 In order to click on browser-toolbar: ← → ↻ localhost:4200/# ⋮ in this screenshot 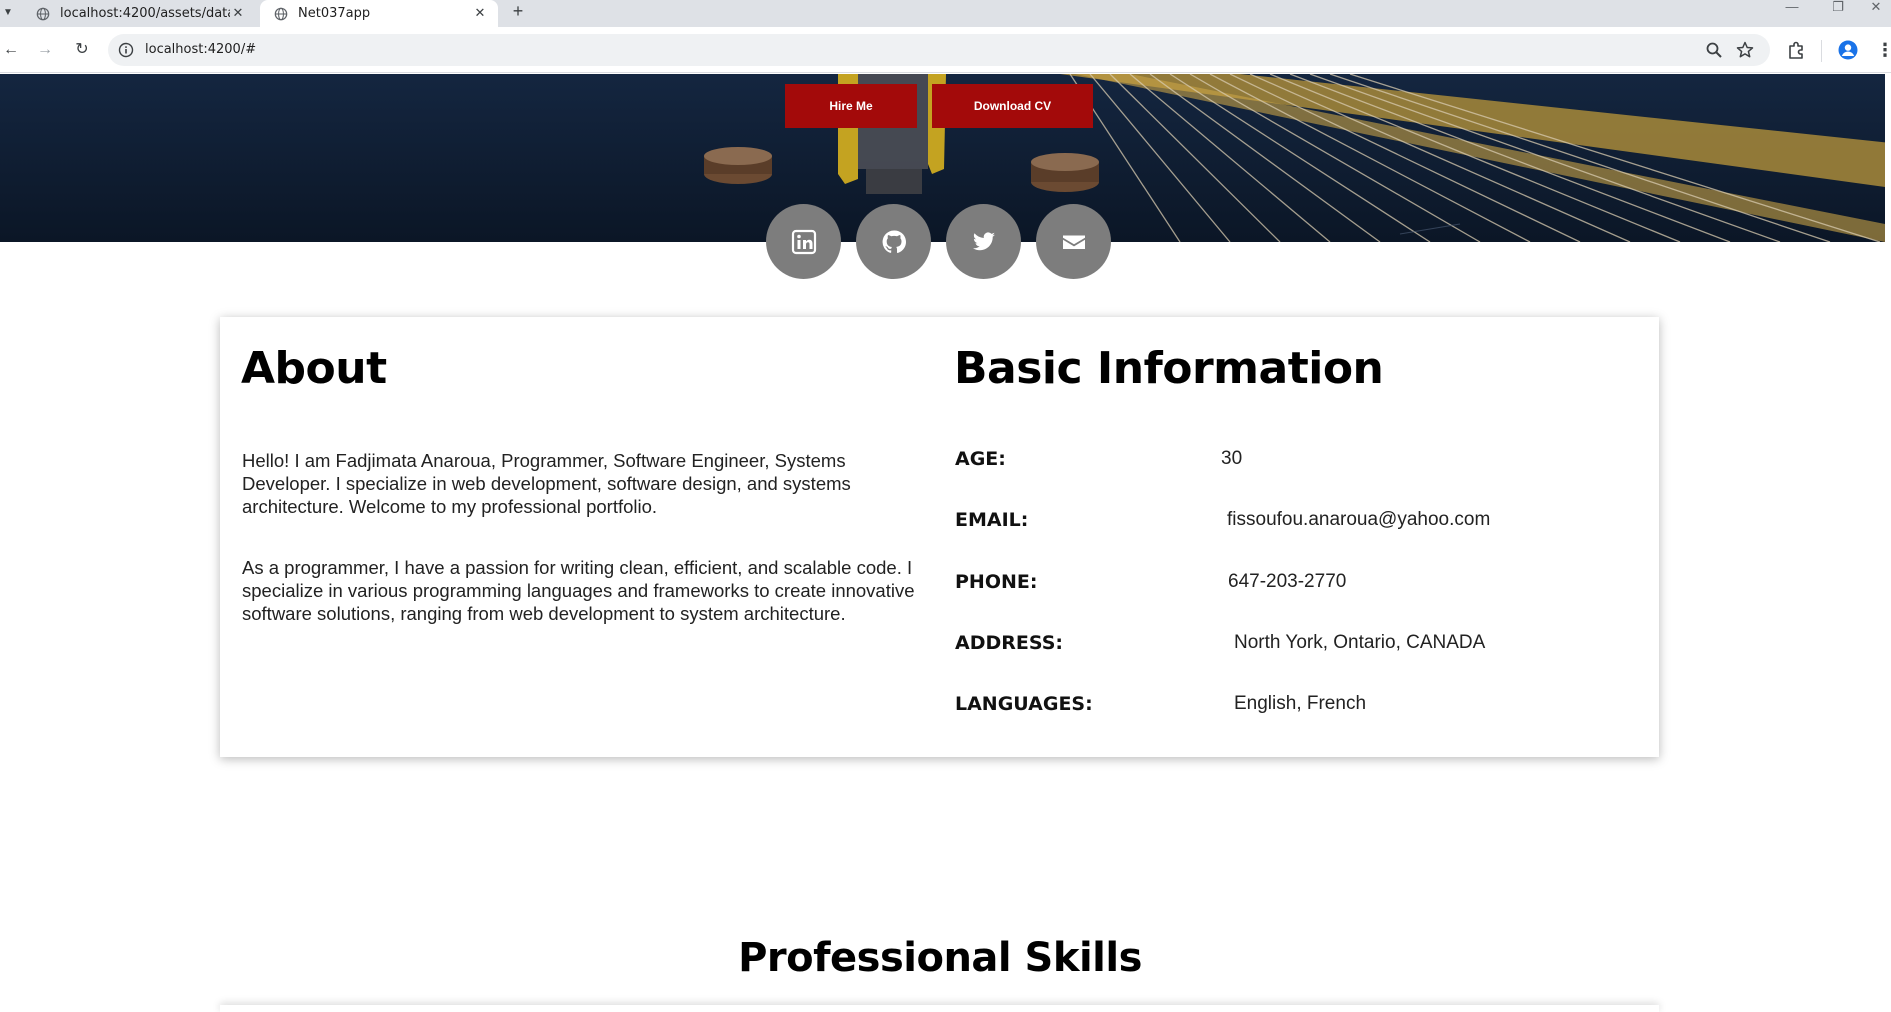, I will do `click(945, 50)`.